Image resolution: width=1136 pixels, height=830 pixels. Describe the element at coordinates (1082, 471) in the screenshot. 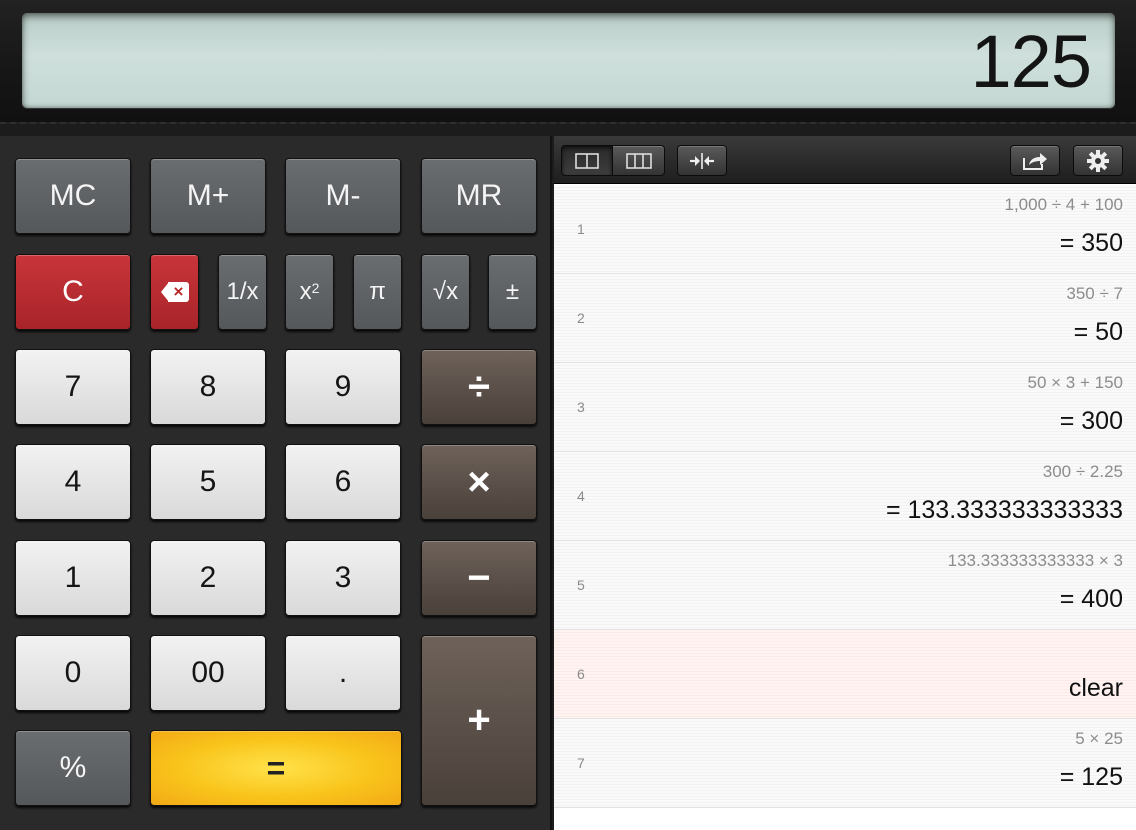

I see `history-expression: 300 ÷ 2.25` at that location.